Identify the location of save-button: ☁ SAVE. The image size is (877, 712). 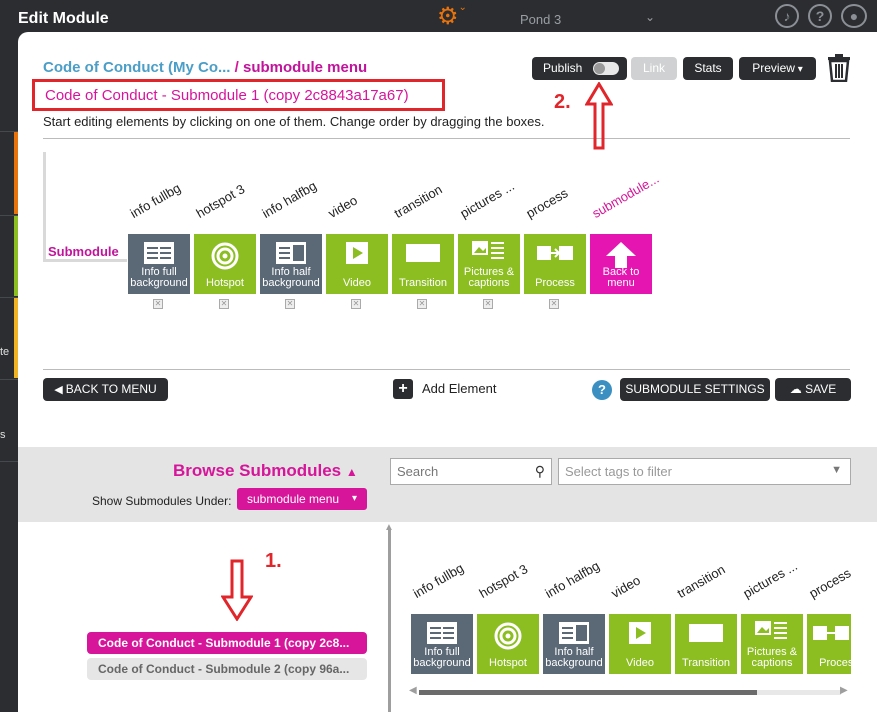
(813, 389).